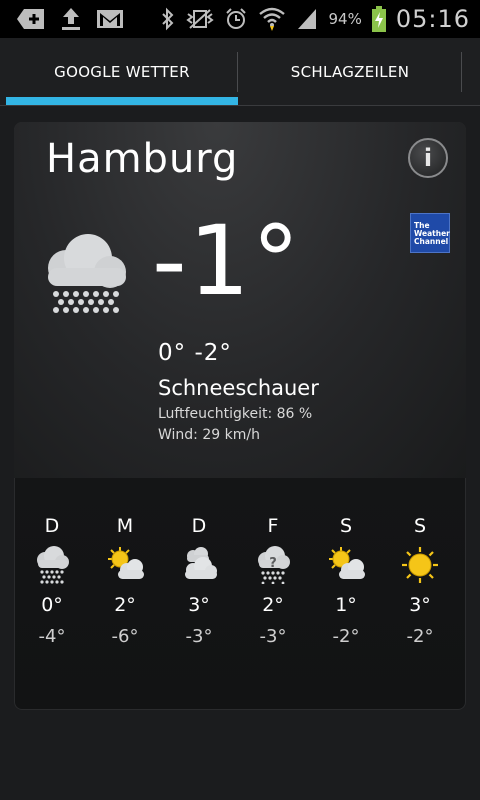 The width and height of the screenshot is (480, 800). Describe the element at coordinates (31, 19) in the screenshot. I see `add-notification-icon` at that location.